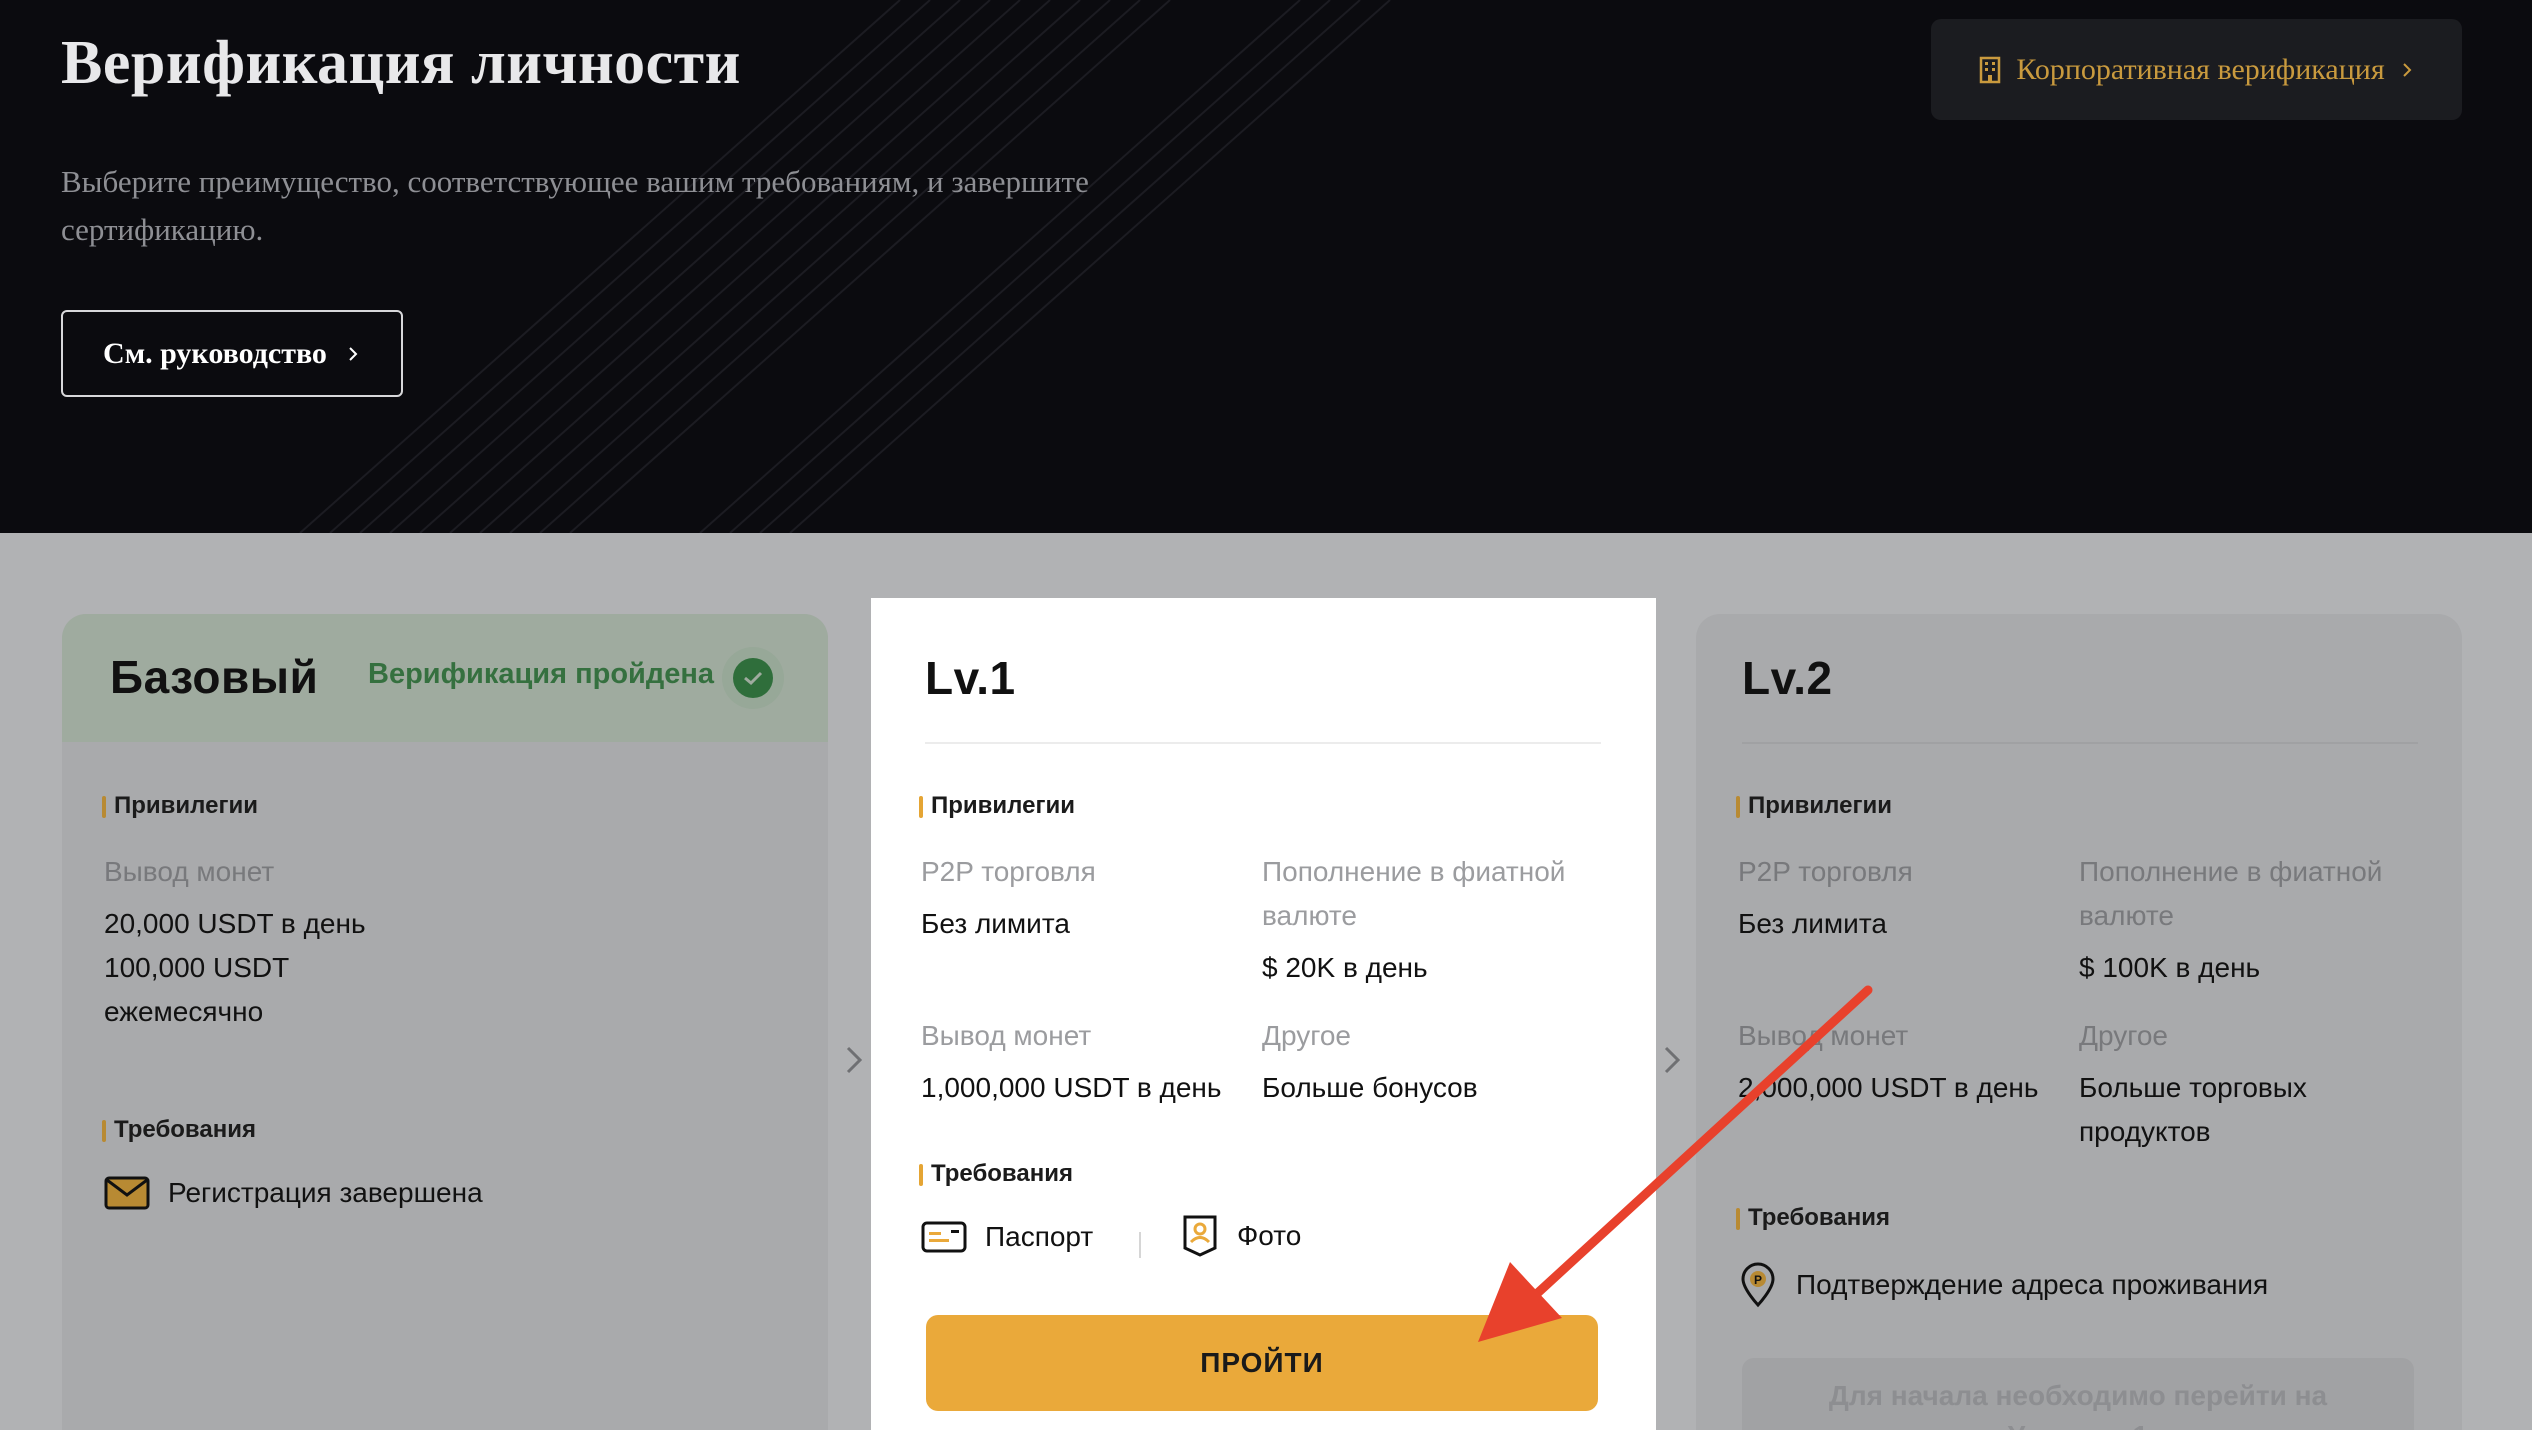 The width and height of the screenshot is (2532, 1430). What do you see at coordinates (1787, 678) in the screenshot?
I see `lv2-card-title: Lv.2` at bounding box center [1787, 678].